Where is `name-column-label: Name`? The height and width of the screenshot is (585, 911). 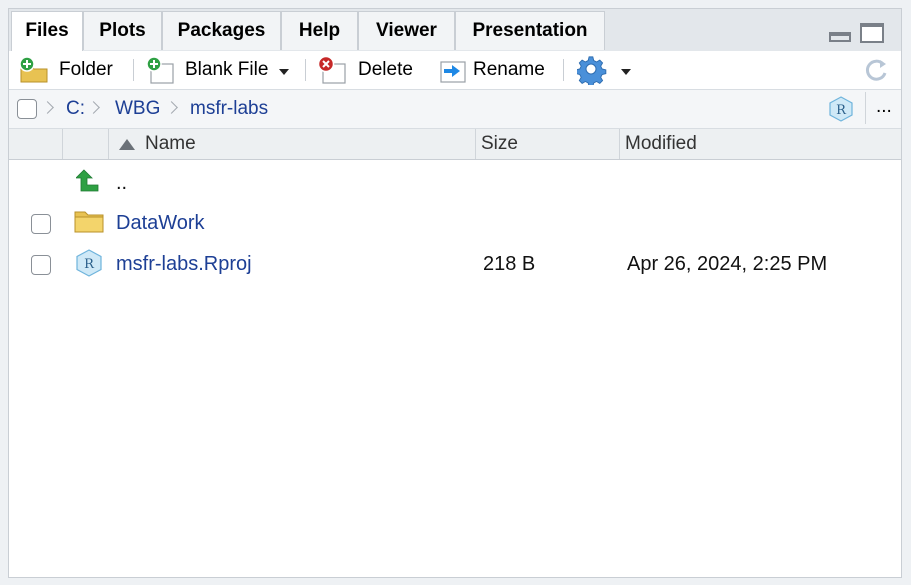
name-column-label: Name is located at coordinates (170, 143).